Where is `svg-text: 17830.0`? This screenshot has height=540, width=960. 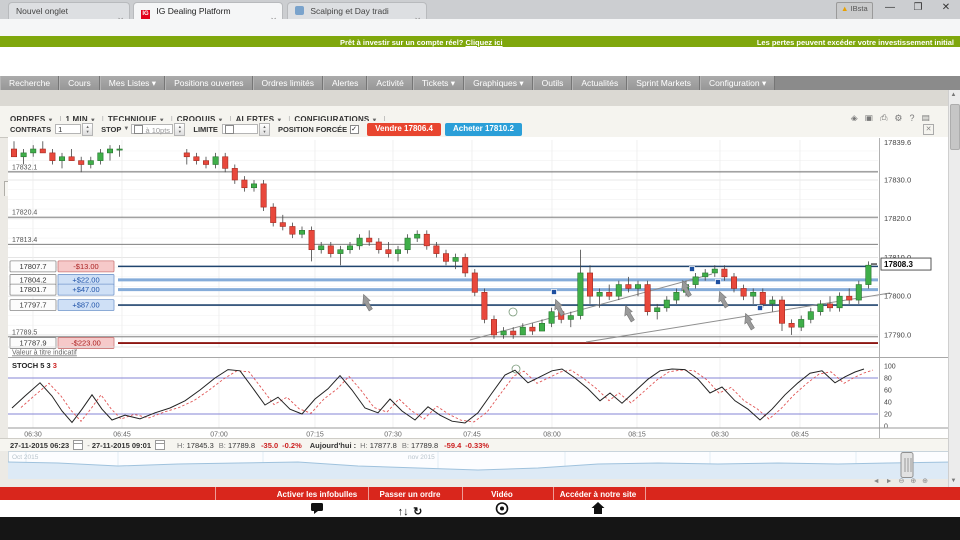
svg-text: 17830.0 is located at coordinates (897, 180).